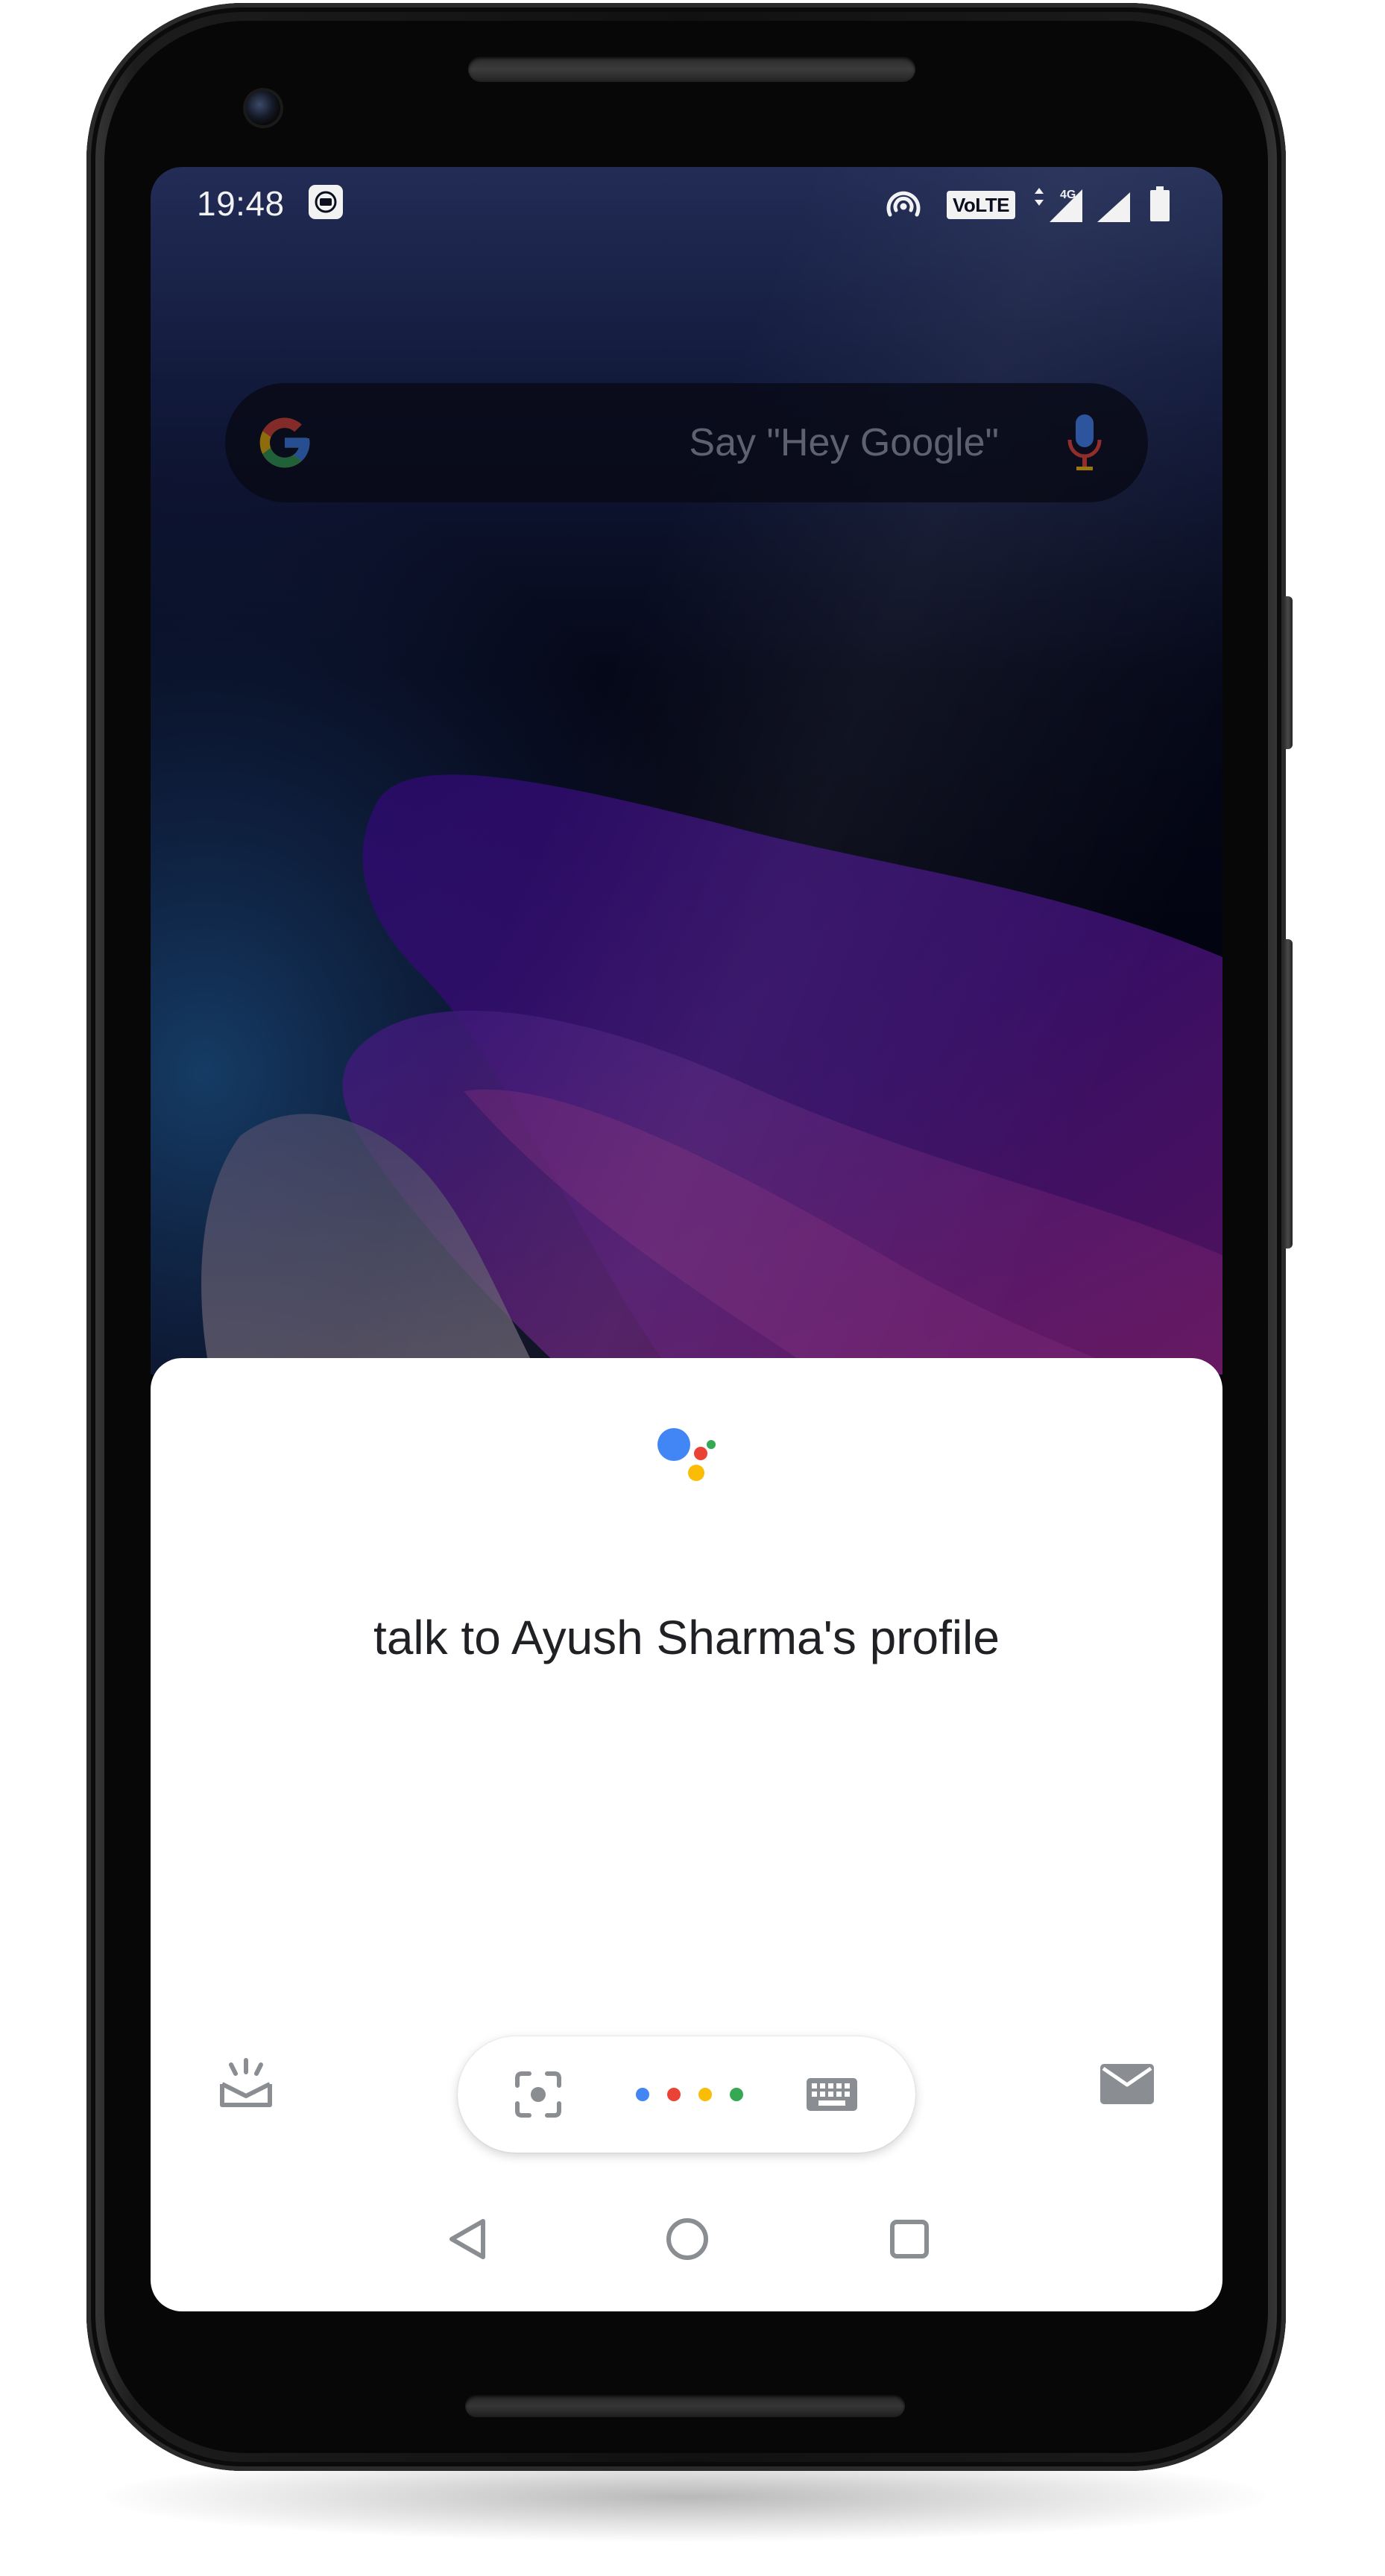  What do you see at coordinates (326, 202) in the screenshot?
I see `screen-record-icon` at bounding box center [326, 202].